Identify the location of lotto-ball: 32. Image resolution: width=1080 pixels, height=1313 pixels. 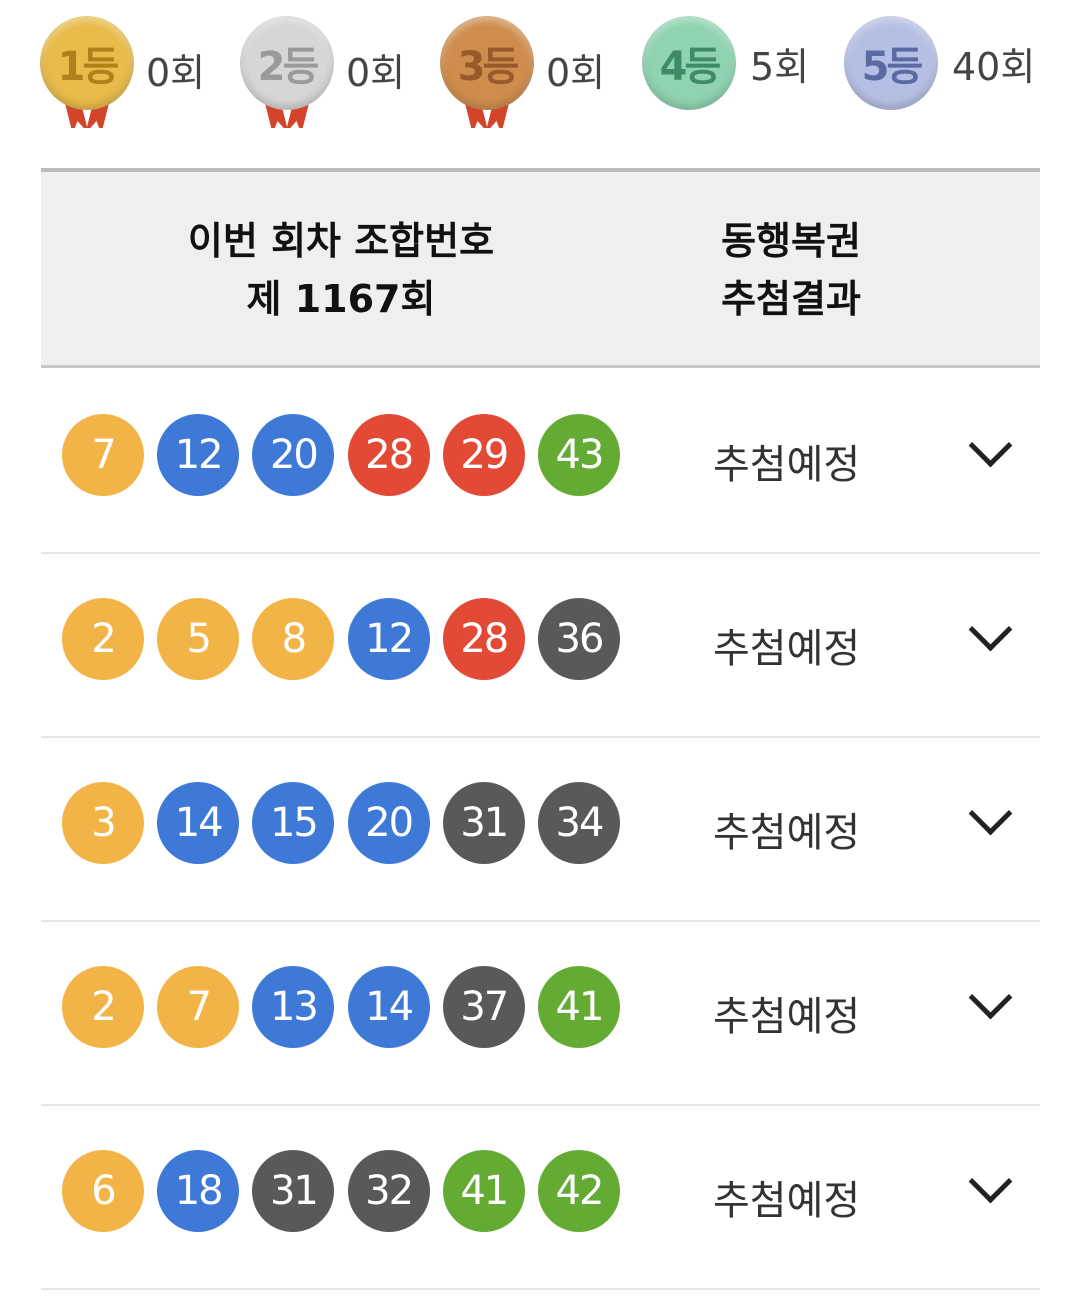
(388, 1191).